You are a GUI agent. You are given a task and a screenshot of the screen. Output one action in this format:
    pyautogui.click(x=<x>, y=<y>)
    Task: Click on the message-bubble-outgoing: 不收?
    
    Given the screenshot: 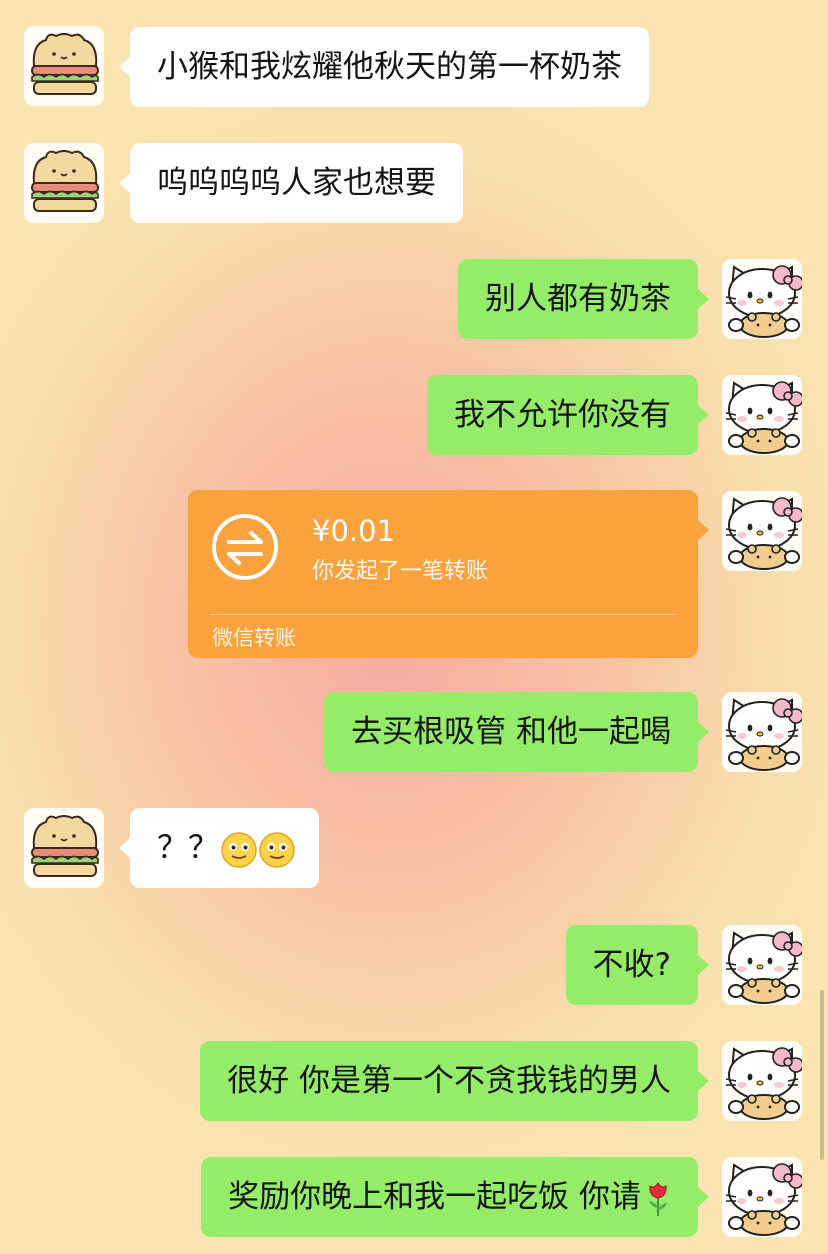 What is the action you would take?
    pyautogui.click(x=637, y=965)
    